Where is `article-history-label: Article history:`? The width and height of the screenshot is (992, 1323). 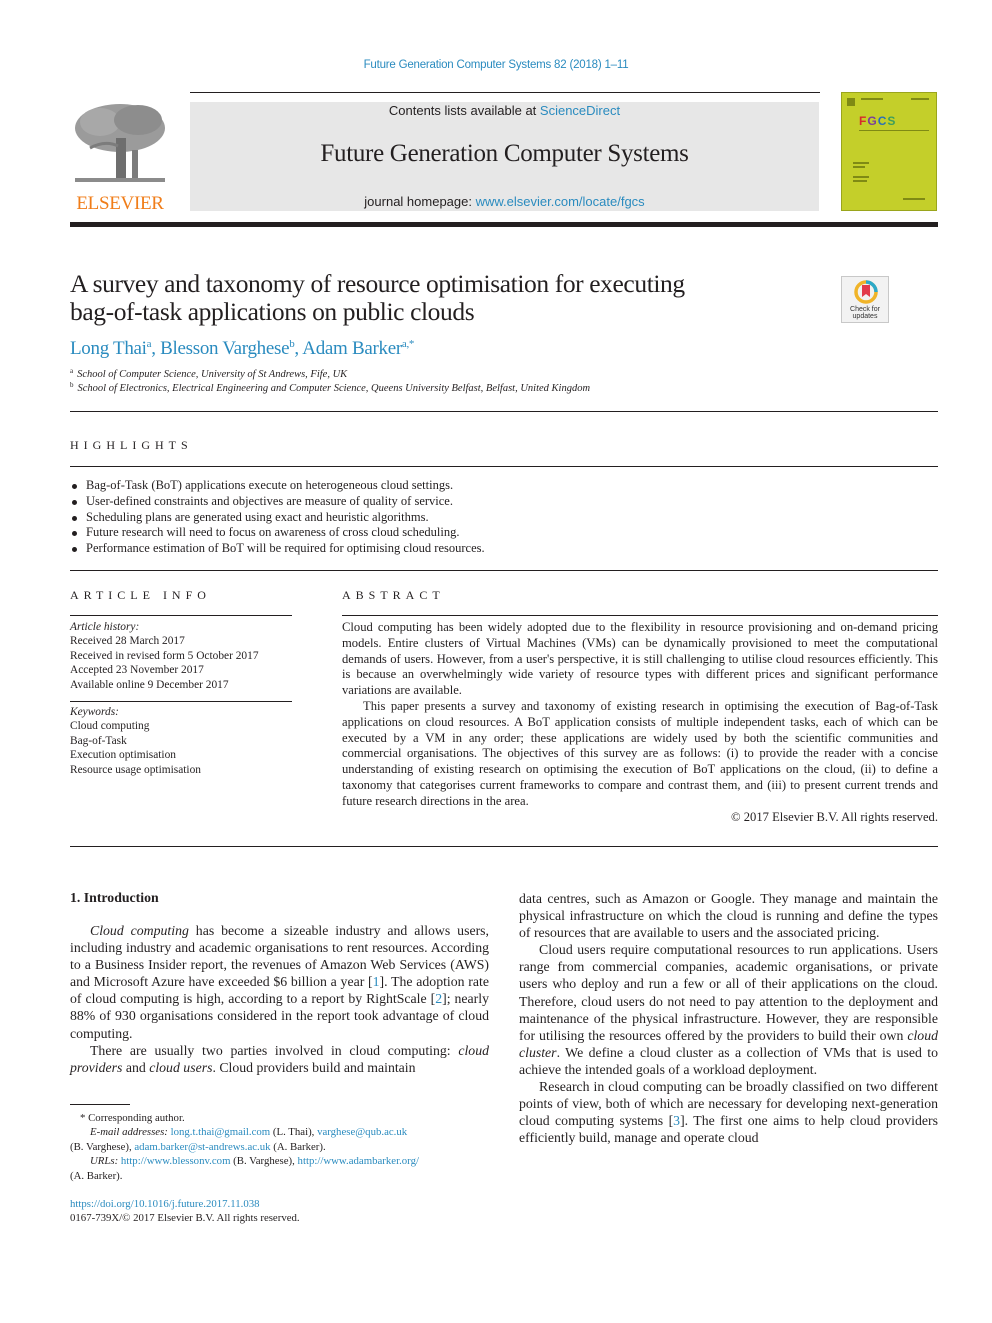
article-history-label: Article history: is located at coordinates (105, 627).